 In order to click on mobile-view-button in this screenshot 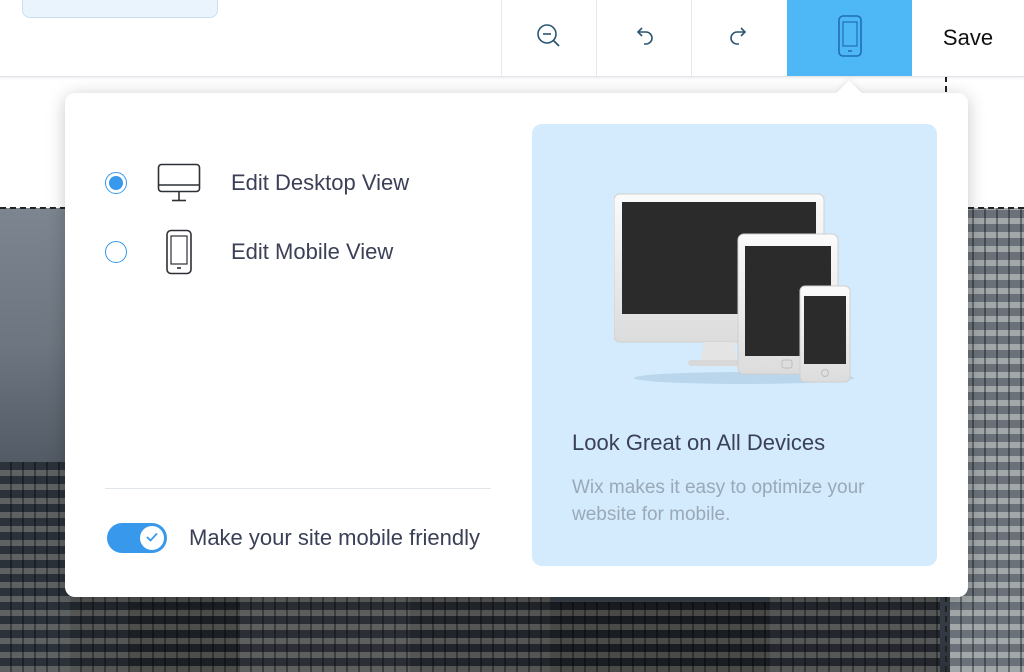, I will do `click(849, 38)`.